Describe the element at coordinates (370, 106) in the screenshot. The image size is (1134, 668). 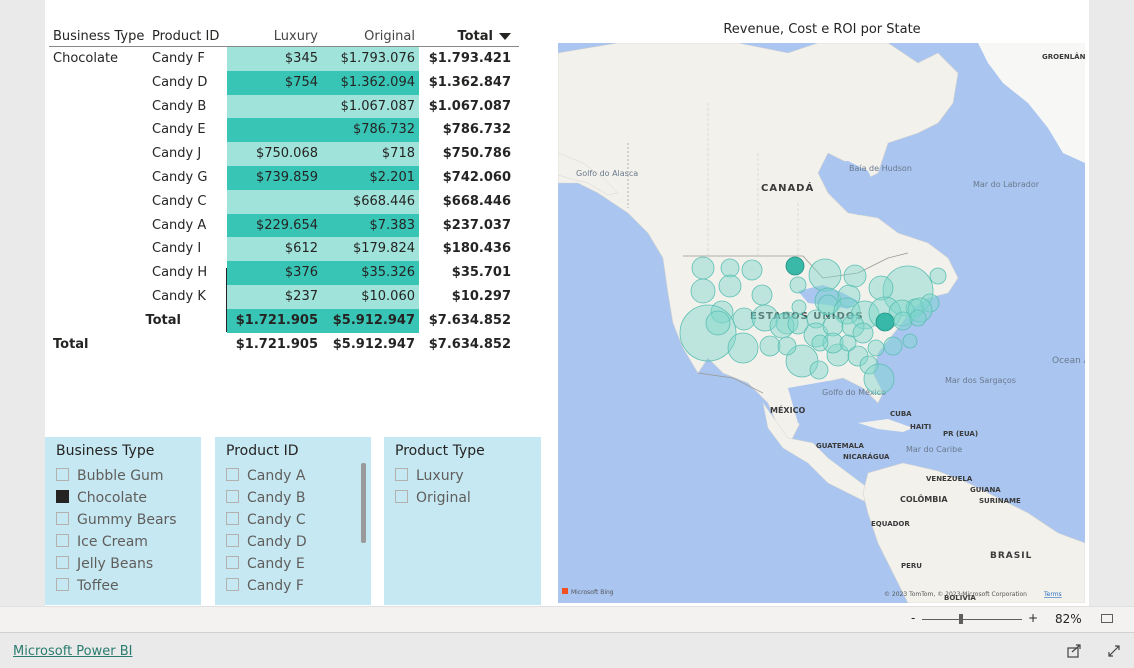
I see `row-original-value: $1.067.087` at that location.